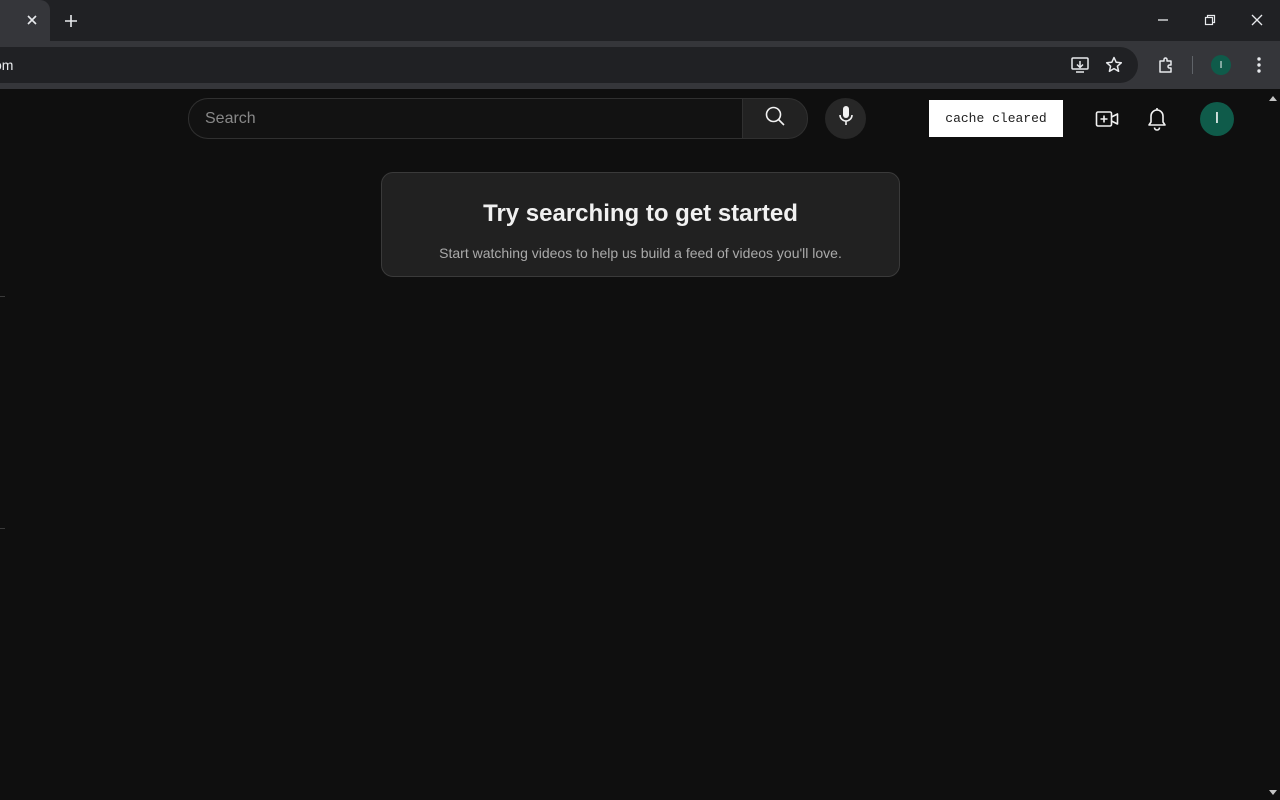 Image resolution: width=1280 pixels, height=800 pixels. I want to click on address-text: om, so click(7, 65).